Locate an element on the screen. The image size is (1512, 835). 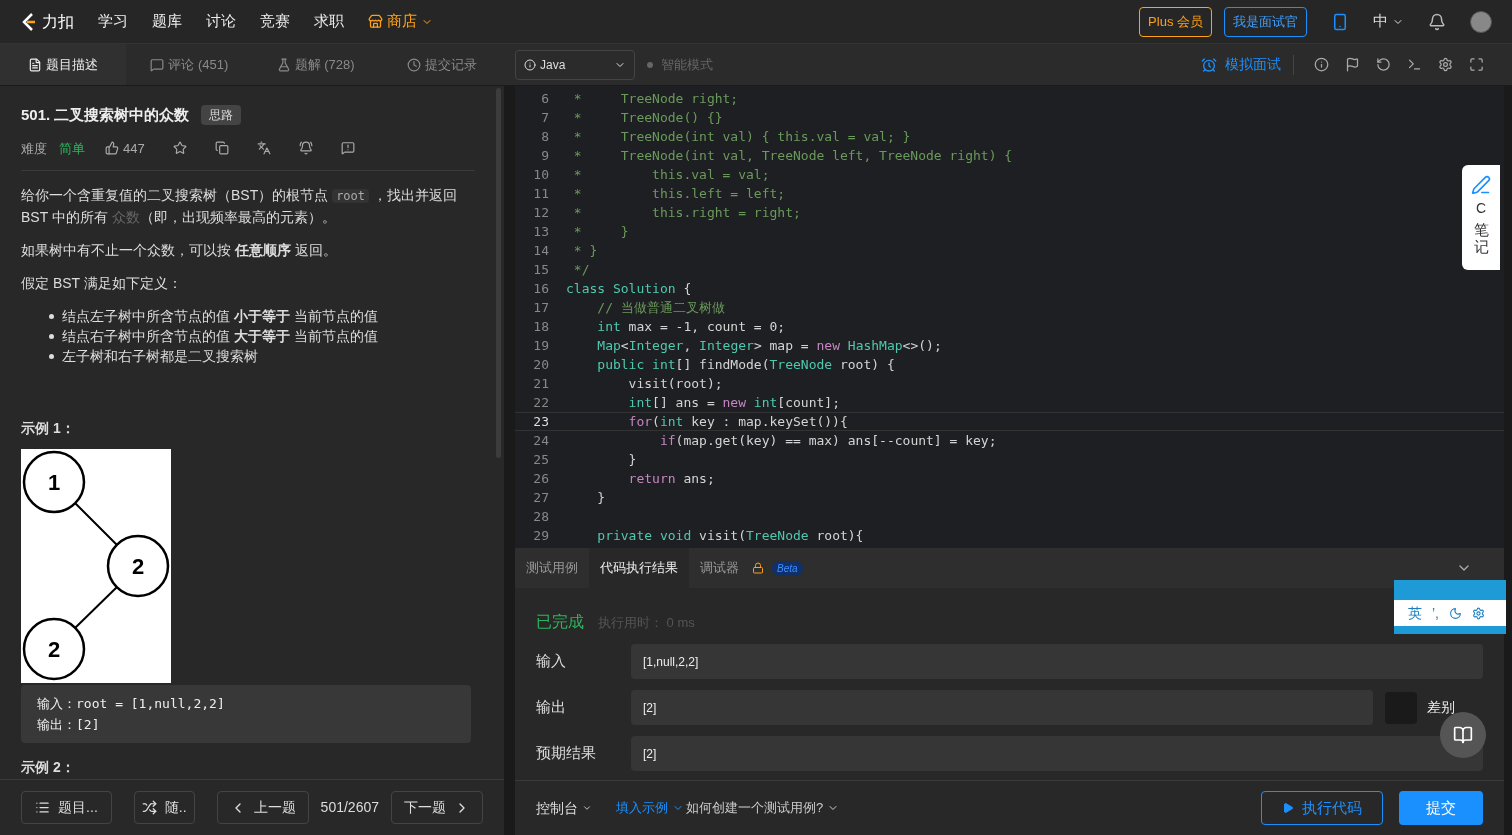
line-number: 18 is located at coordinates (540, 326).